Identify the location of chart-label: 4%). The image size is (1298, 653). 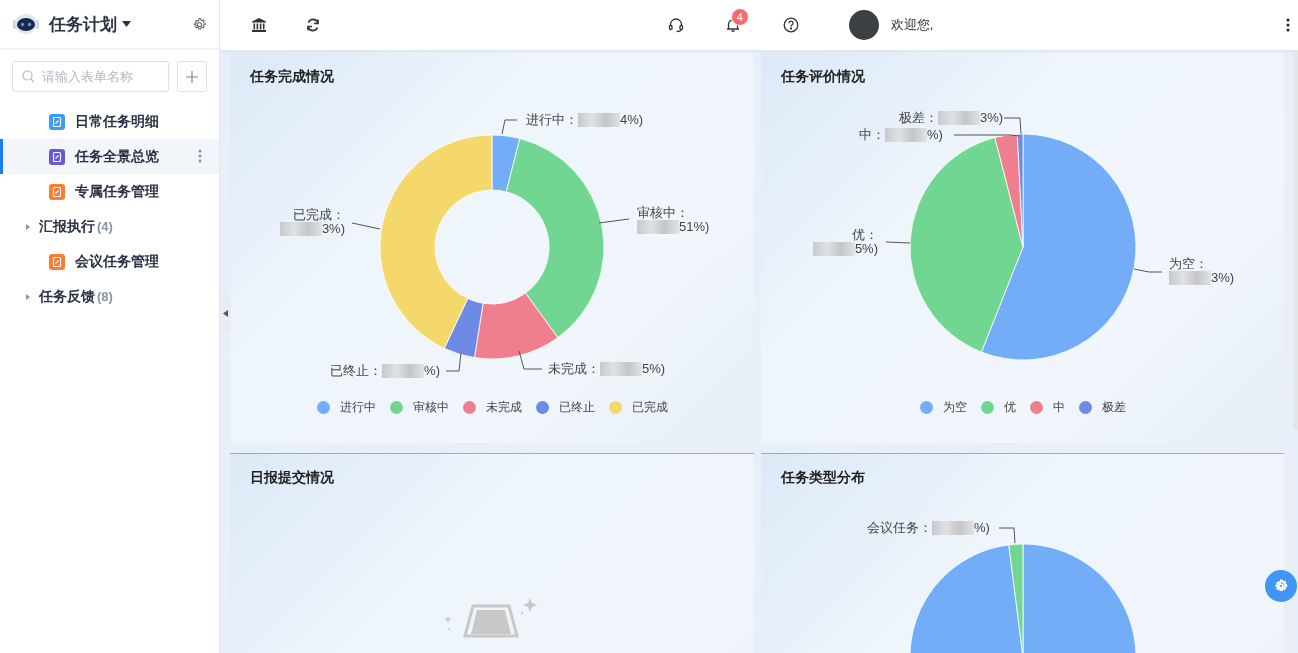
(632, 120).